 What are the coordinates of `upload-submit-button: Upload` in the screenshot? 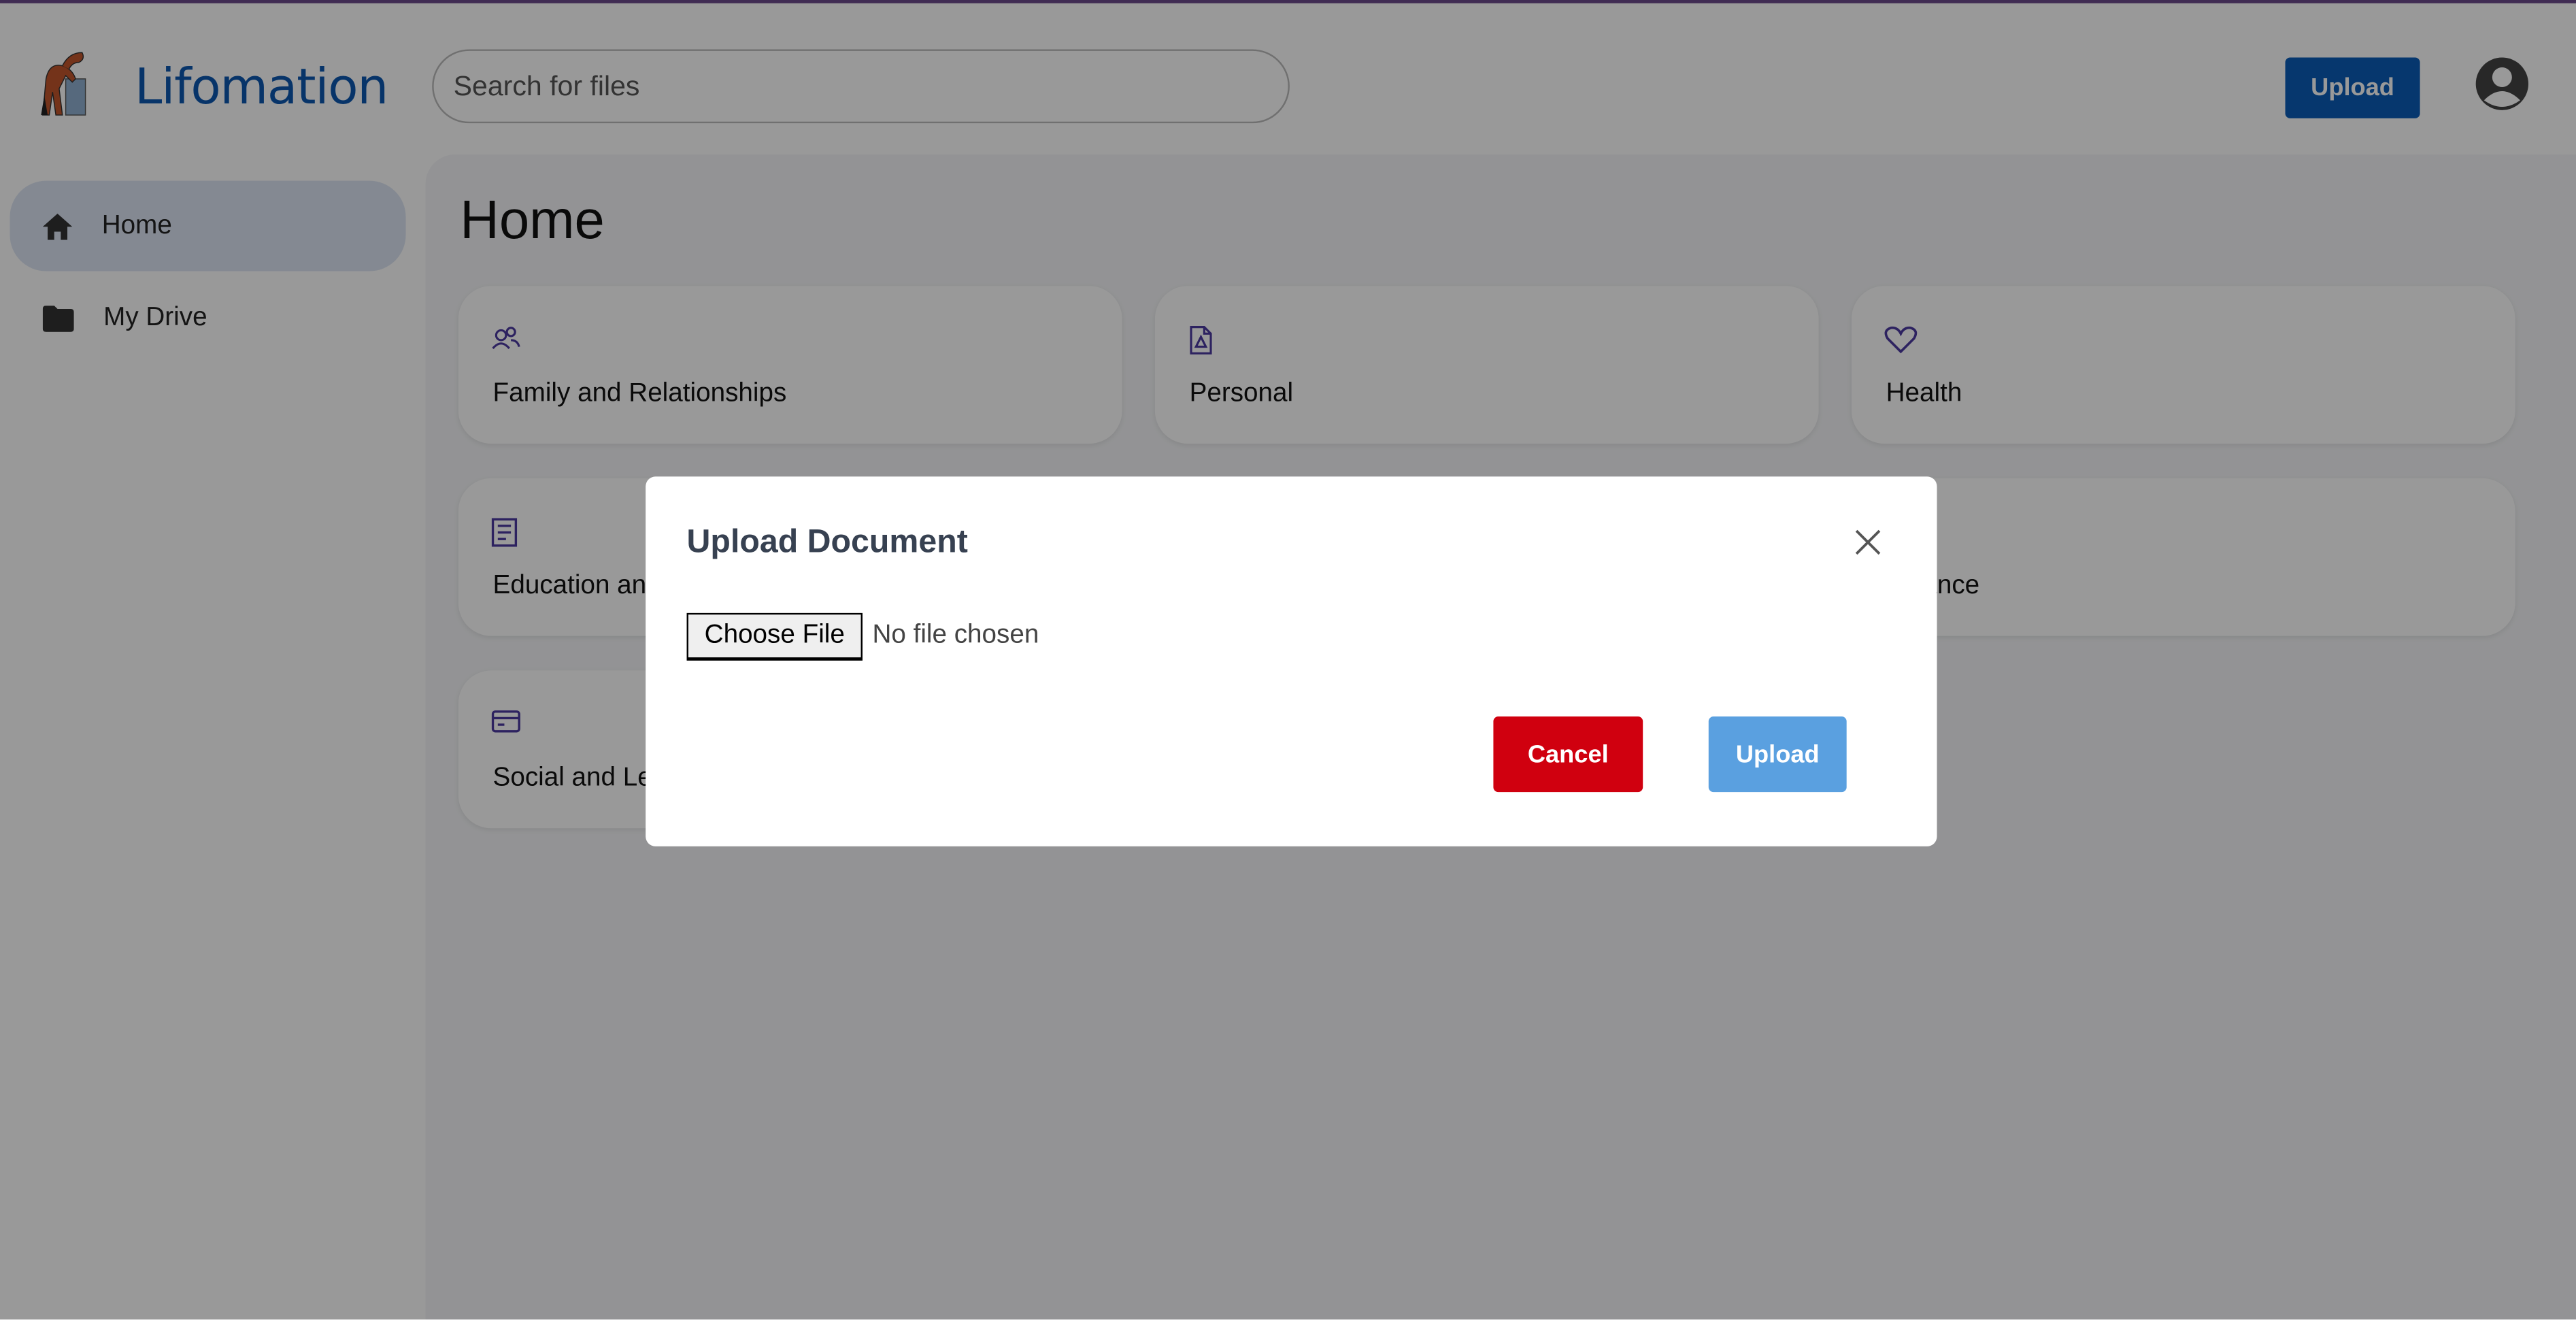 It's located at (1777, 755).